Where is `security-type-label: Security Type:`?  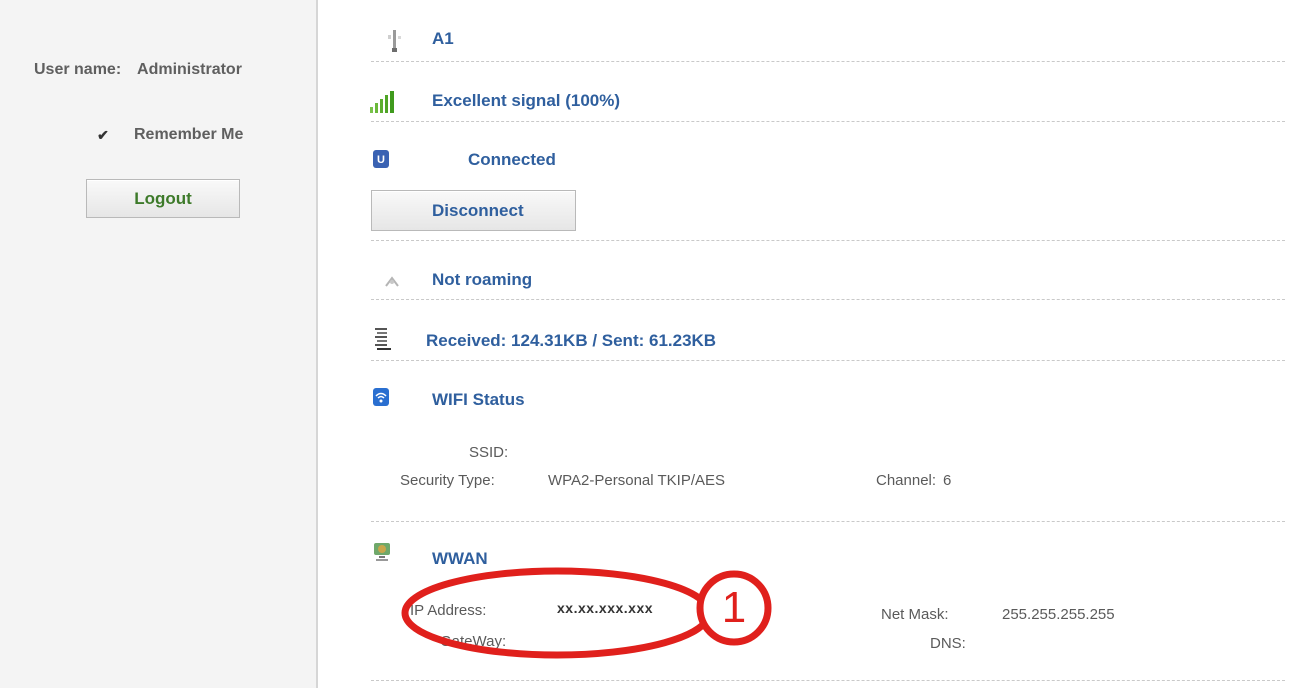 security-type-label: Security Type: is located at coordinates (447, 480).